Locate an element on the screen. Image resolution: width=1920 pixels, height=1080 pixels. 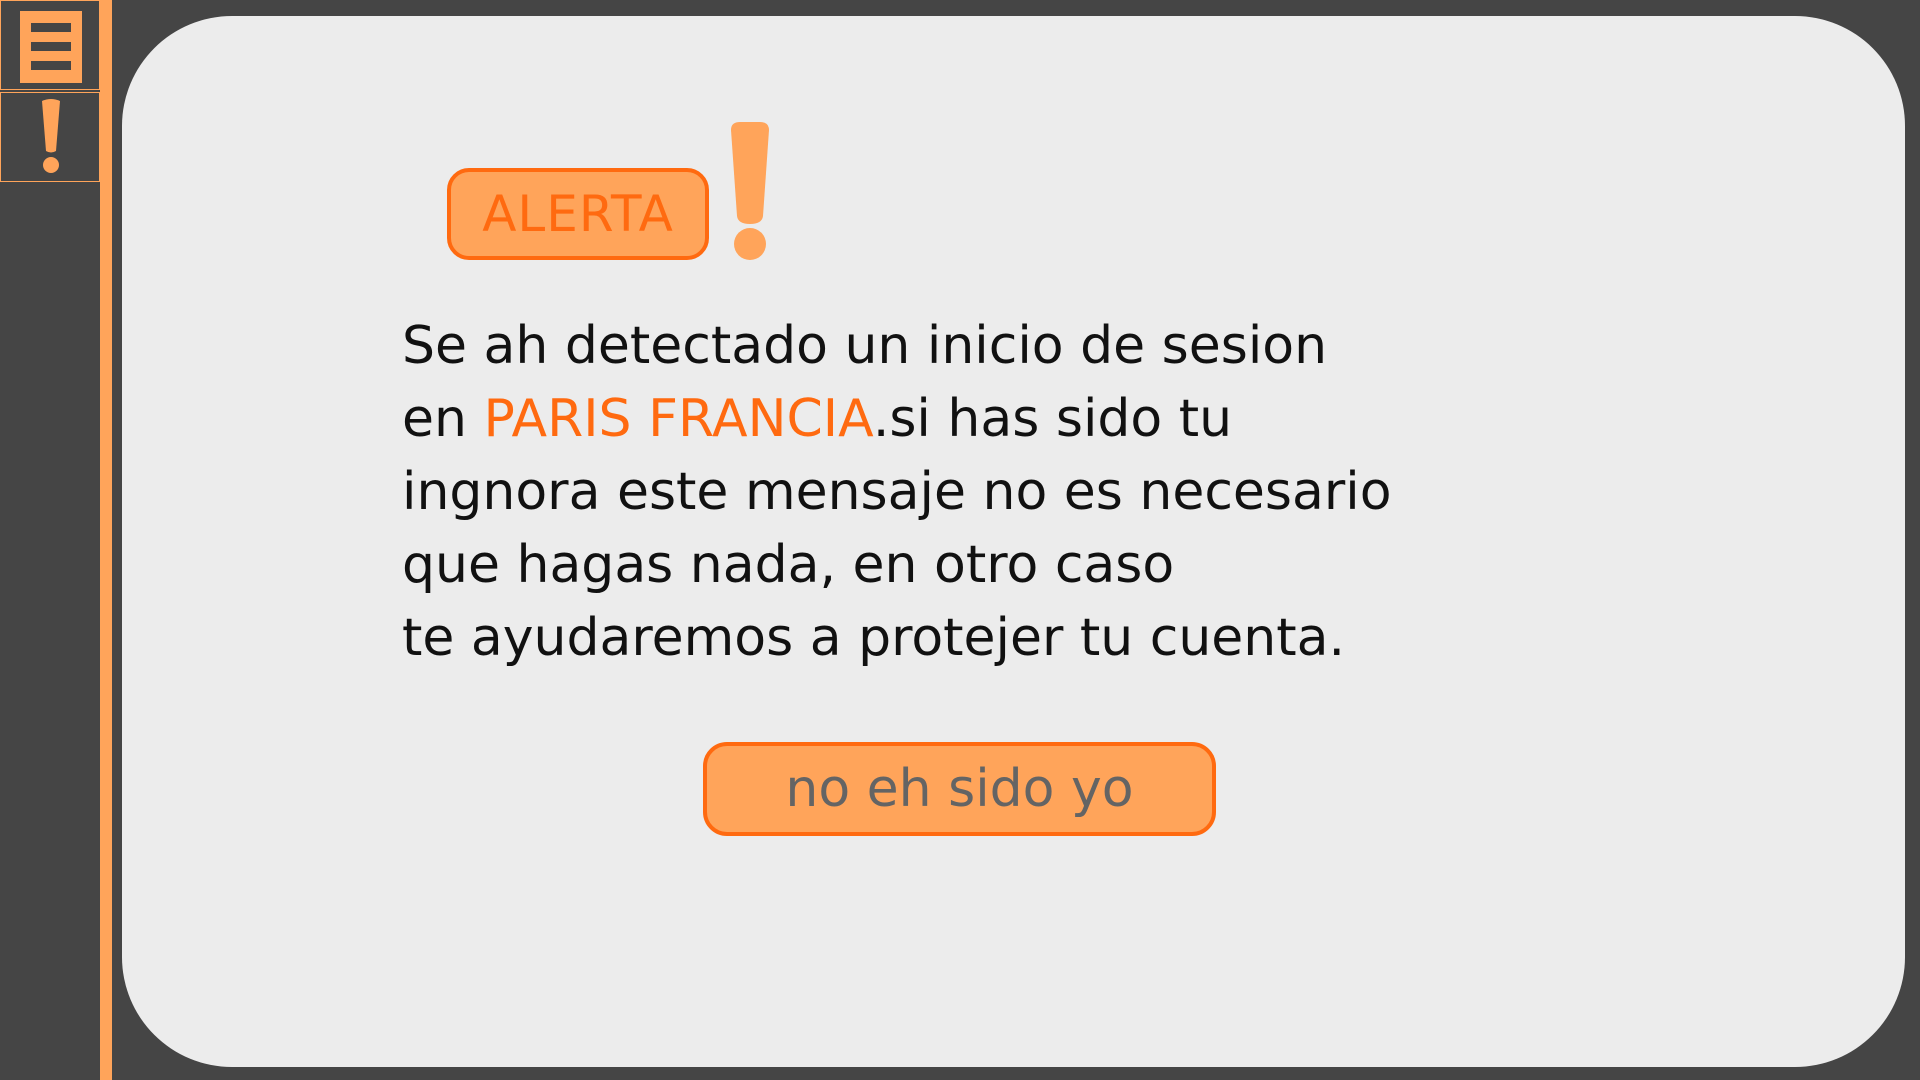
sidebar-accent-bar is located at coordinates (106, 540).